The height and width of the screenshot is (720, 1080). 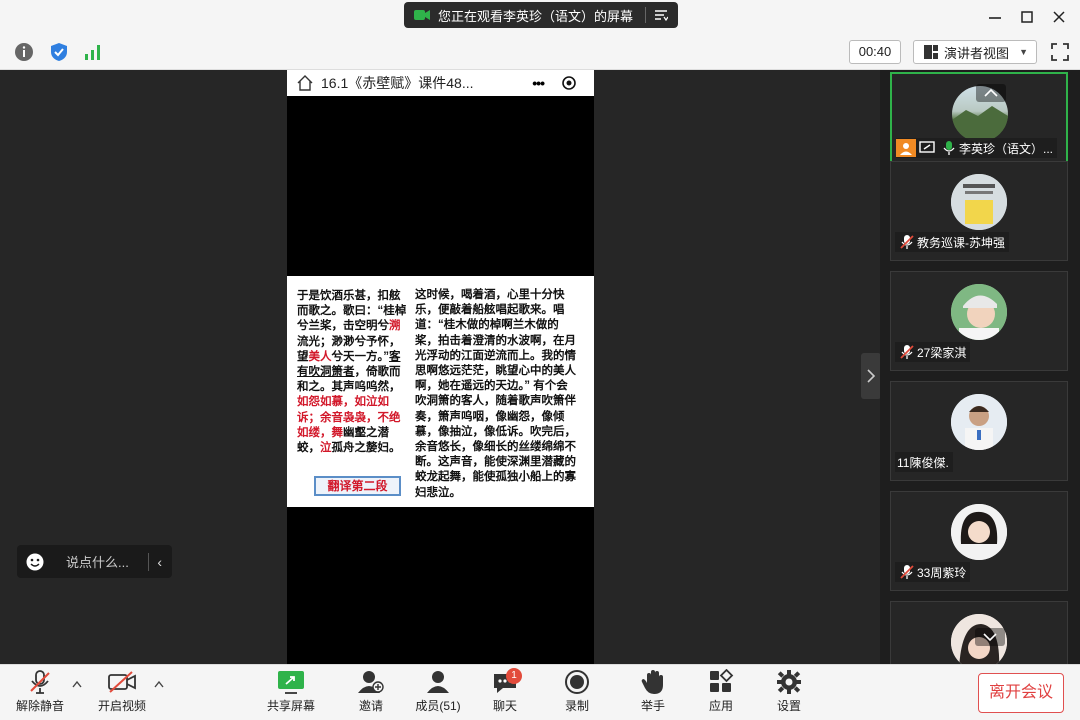 I want to click on target-icon, so click(x=569, y=83).